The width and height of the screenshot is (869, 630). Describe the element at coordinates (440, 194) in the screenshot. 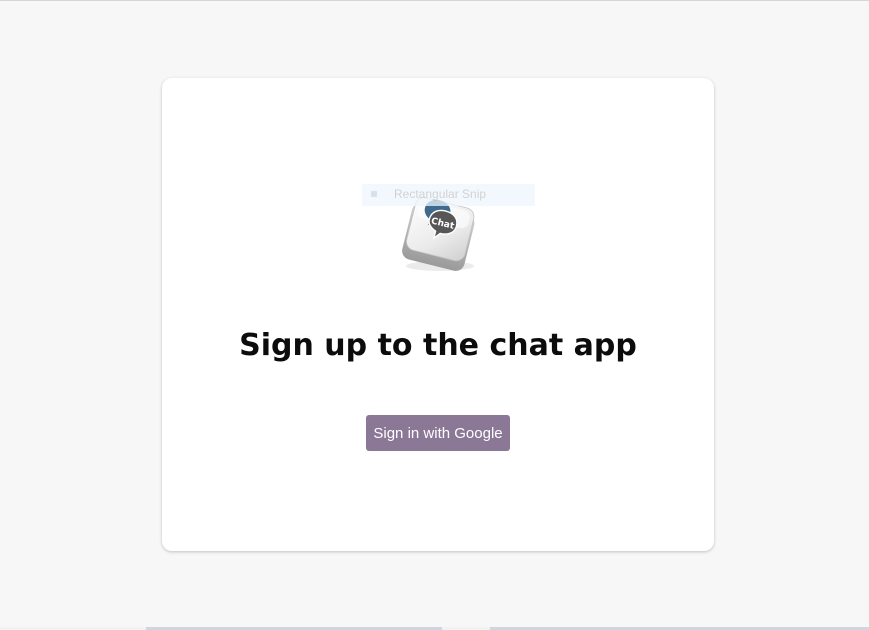

I see `snip-mode-label: Rectangular Snip` at that location.